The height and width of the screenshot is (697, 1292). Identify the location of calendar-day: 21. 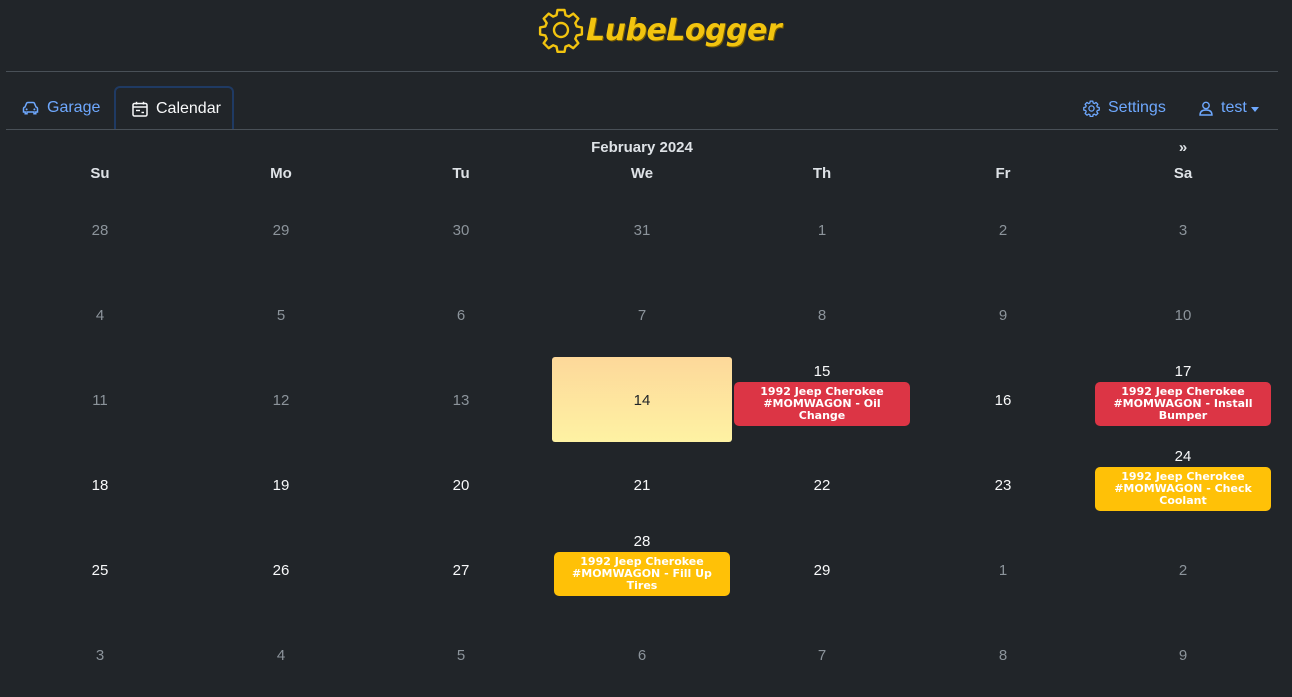
(642, 484).